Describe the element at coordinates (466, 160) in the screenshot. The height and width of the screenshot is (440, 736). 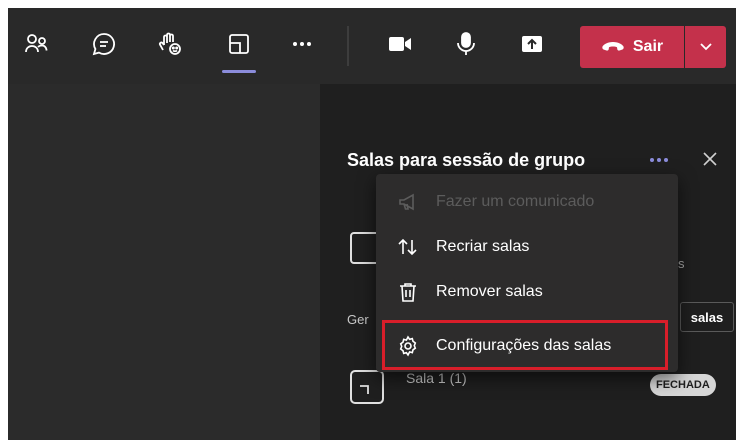
I see `panel-title: Salas para sessão de grupo` at that location.